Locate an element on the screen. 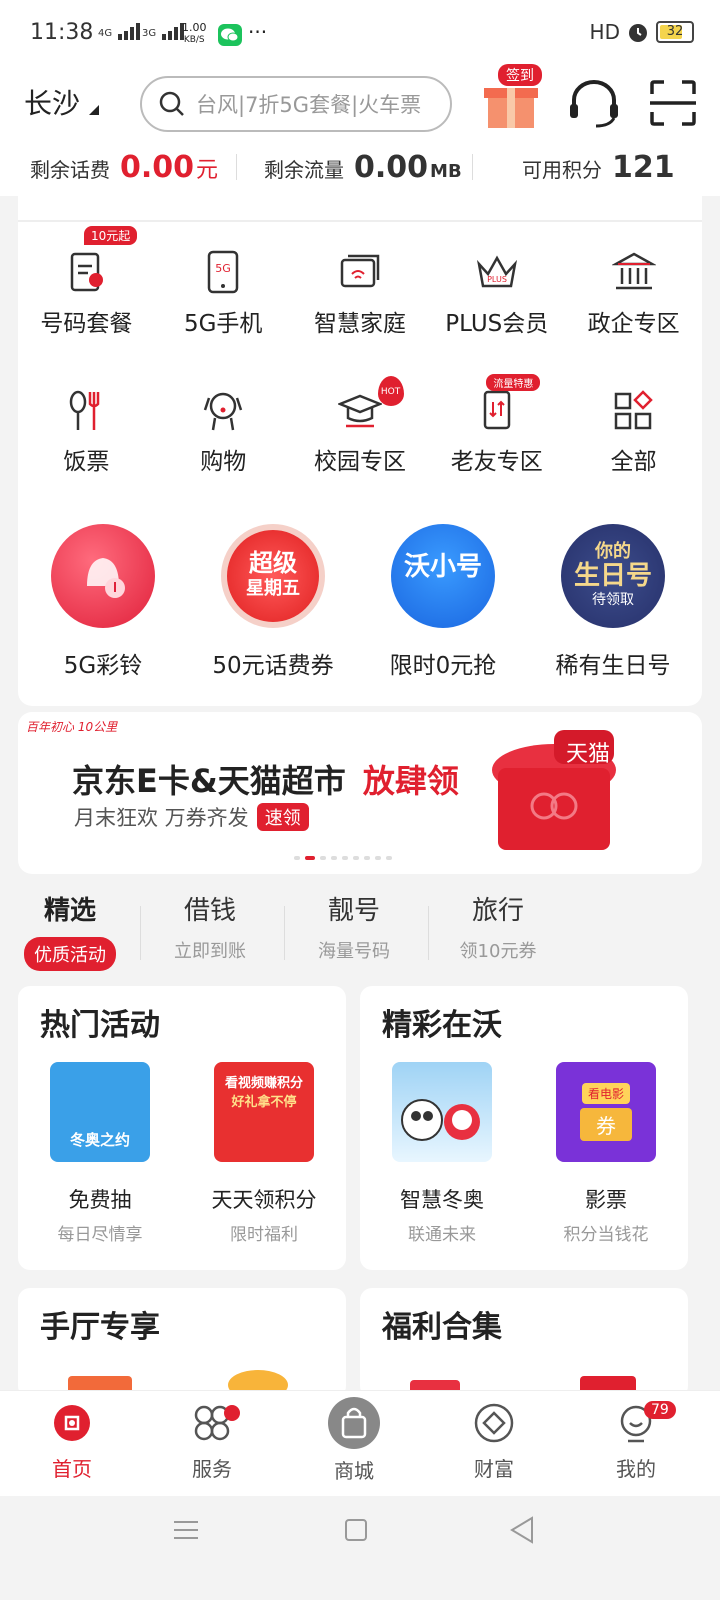 The image size is (720, 1600). balance-data: 剩余流量 0.00 MB is located at coordinates (363, 167).